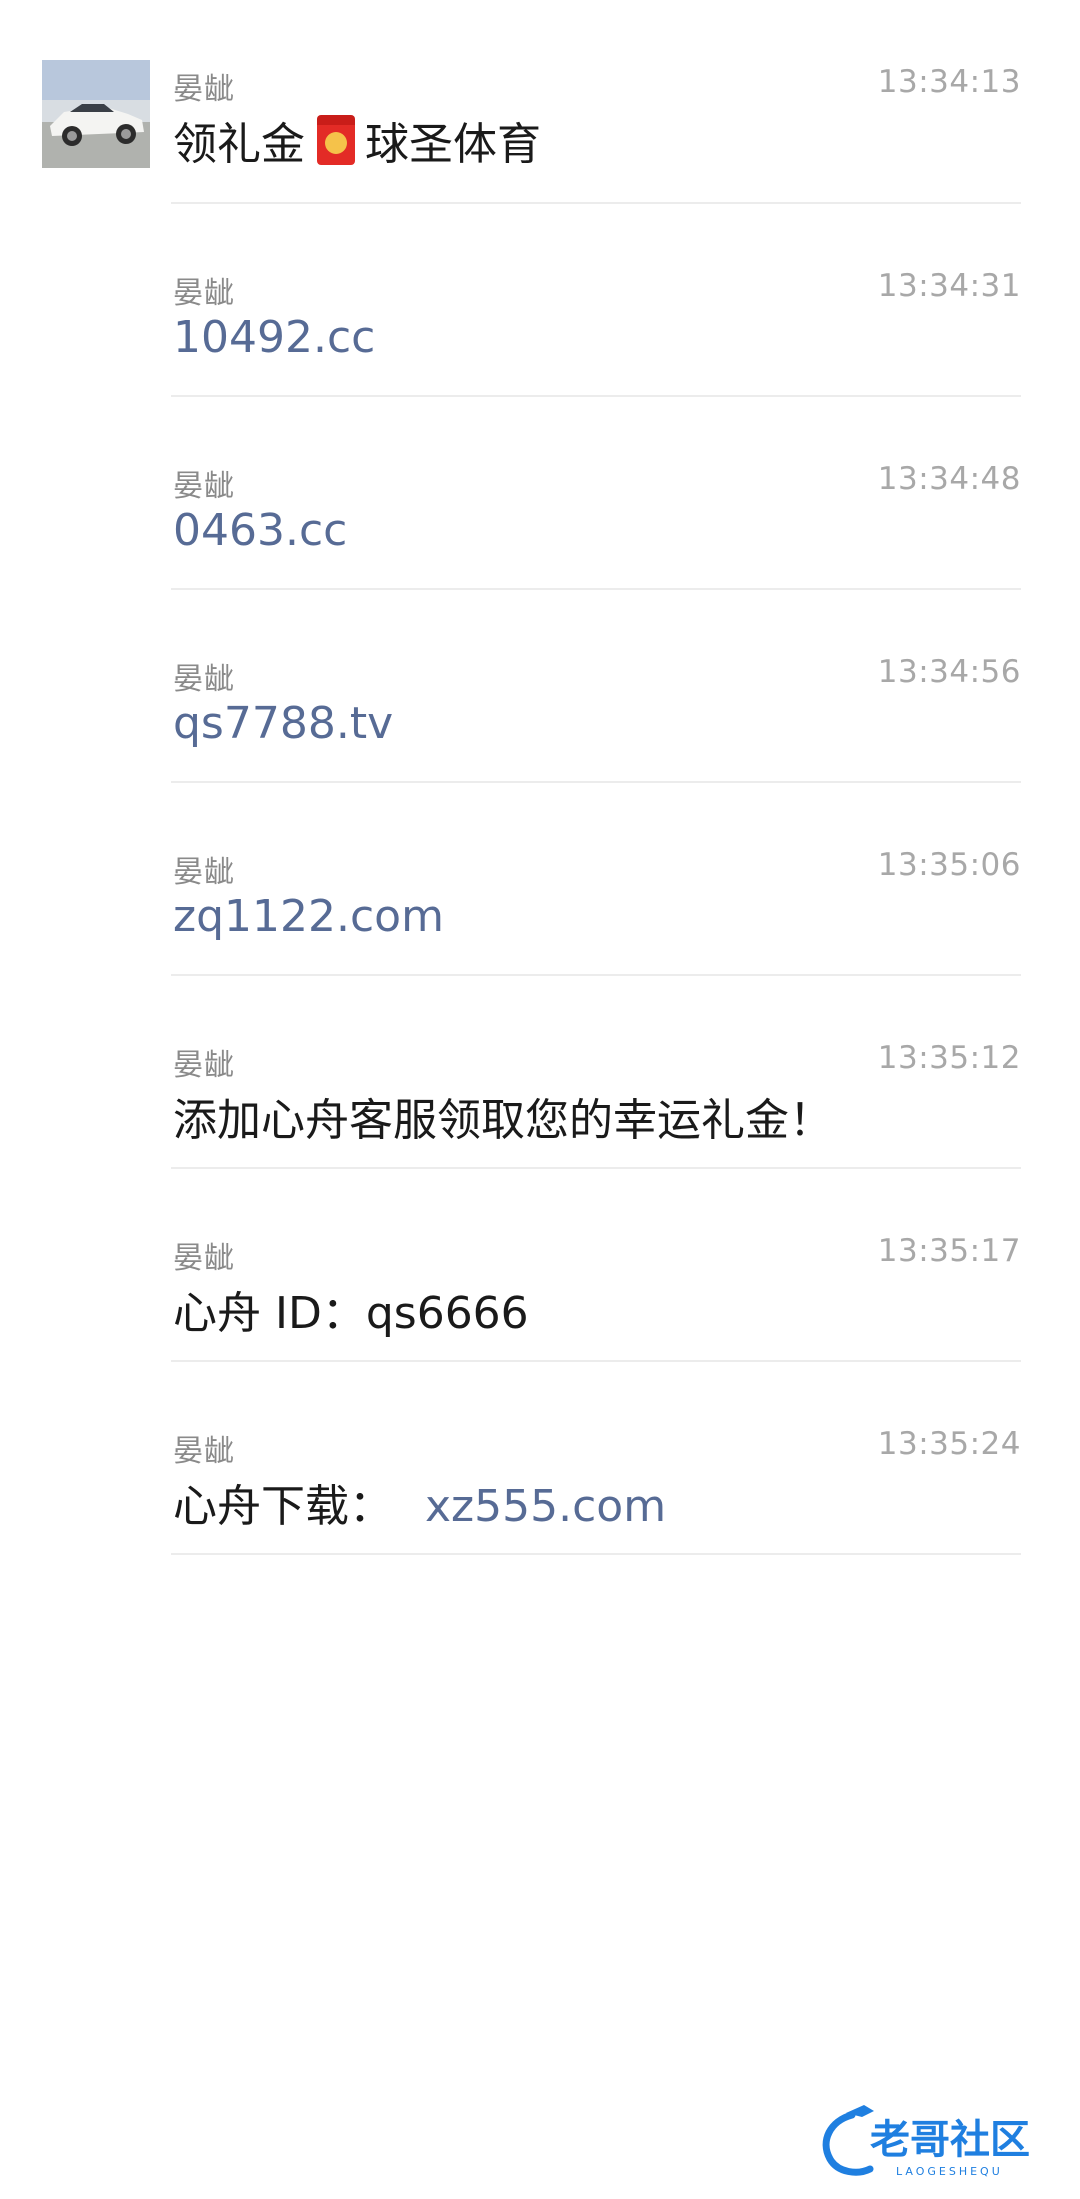 Image resolution: width=1080 pixels, height=2199 pixels. Describe the element at coordinates (596, 102) in the screenshot. I see `message-item: 晏龇 13:34:13 领礼金 球圣体育` at that location.